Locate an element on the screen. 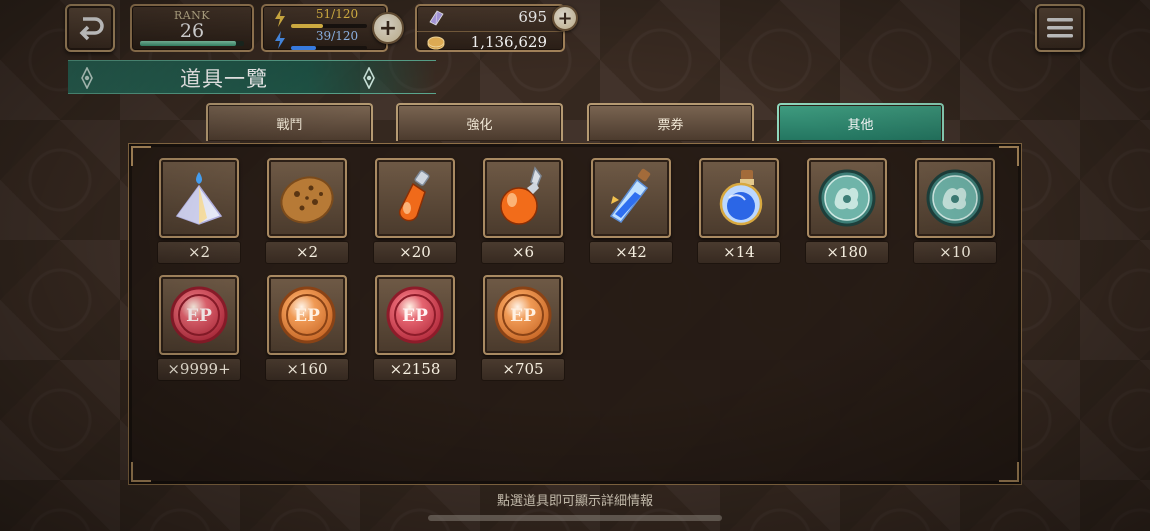  item-count: ×180 is located at coordinates (847, 252).